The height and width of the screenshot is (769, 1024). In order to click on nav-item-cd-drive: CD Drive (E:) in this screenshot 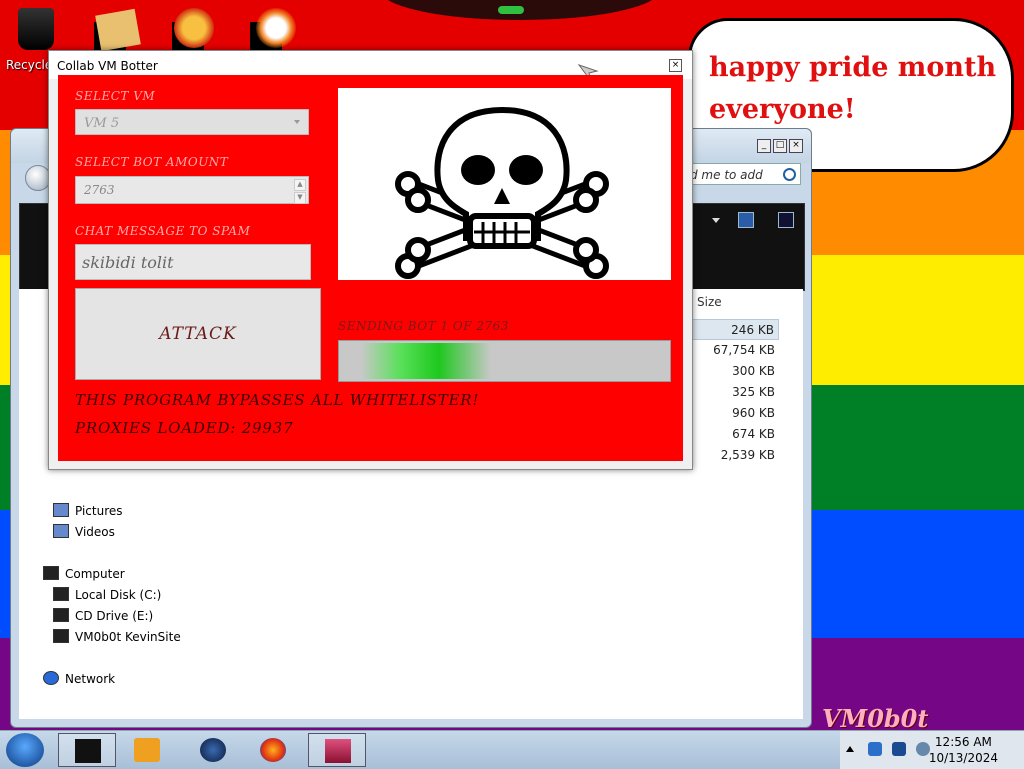, I will do `click(103, 615)`.